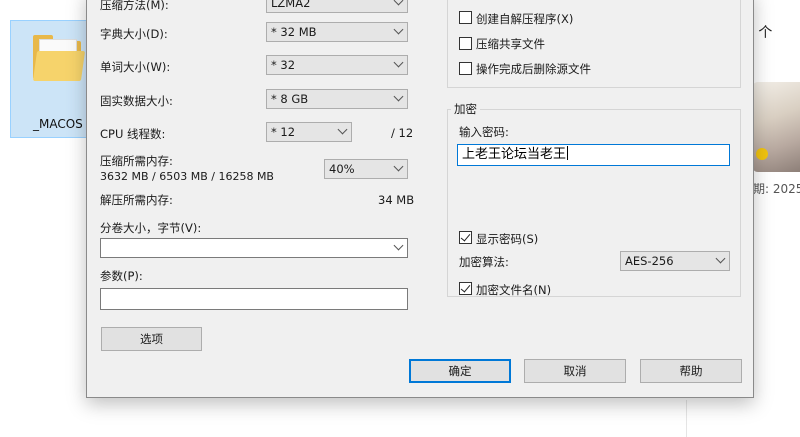  Describe the element at coordinates (484, 262) in the screenshot. I see `encryption-method-label: 加密算法:` at that location.